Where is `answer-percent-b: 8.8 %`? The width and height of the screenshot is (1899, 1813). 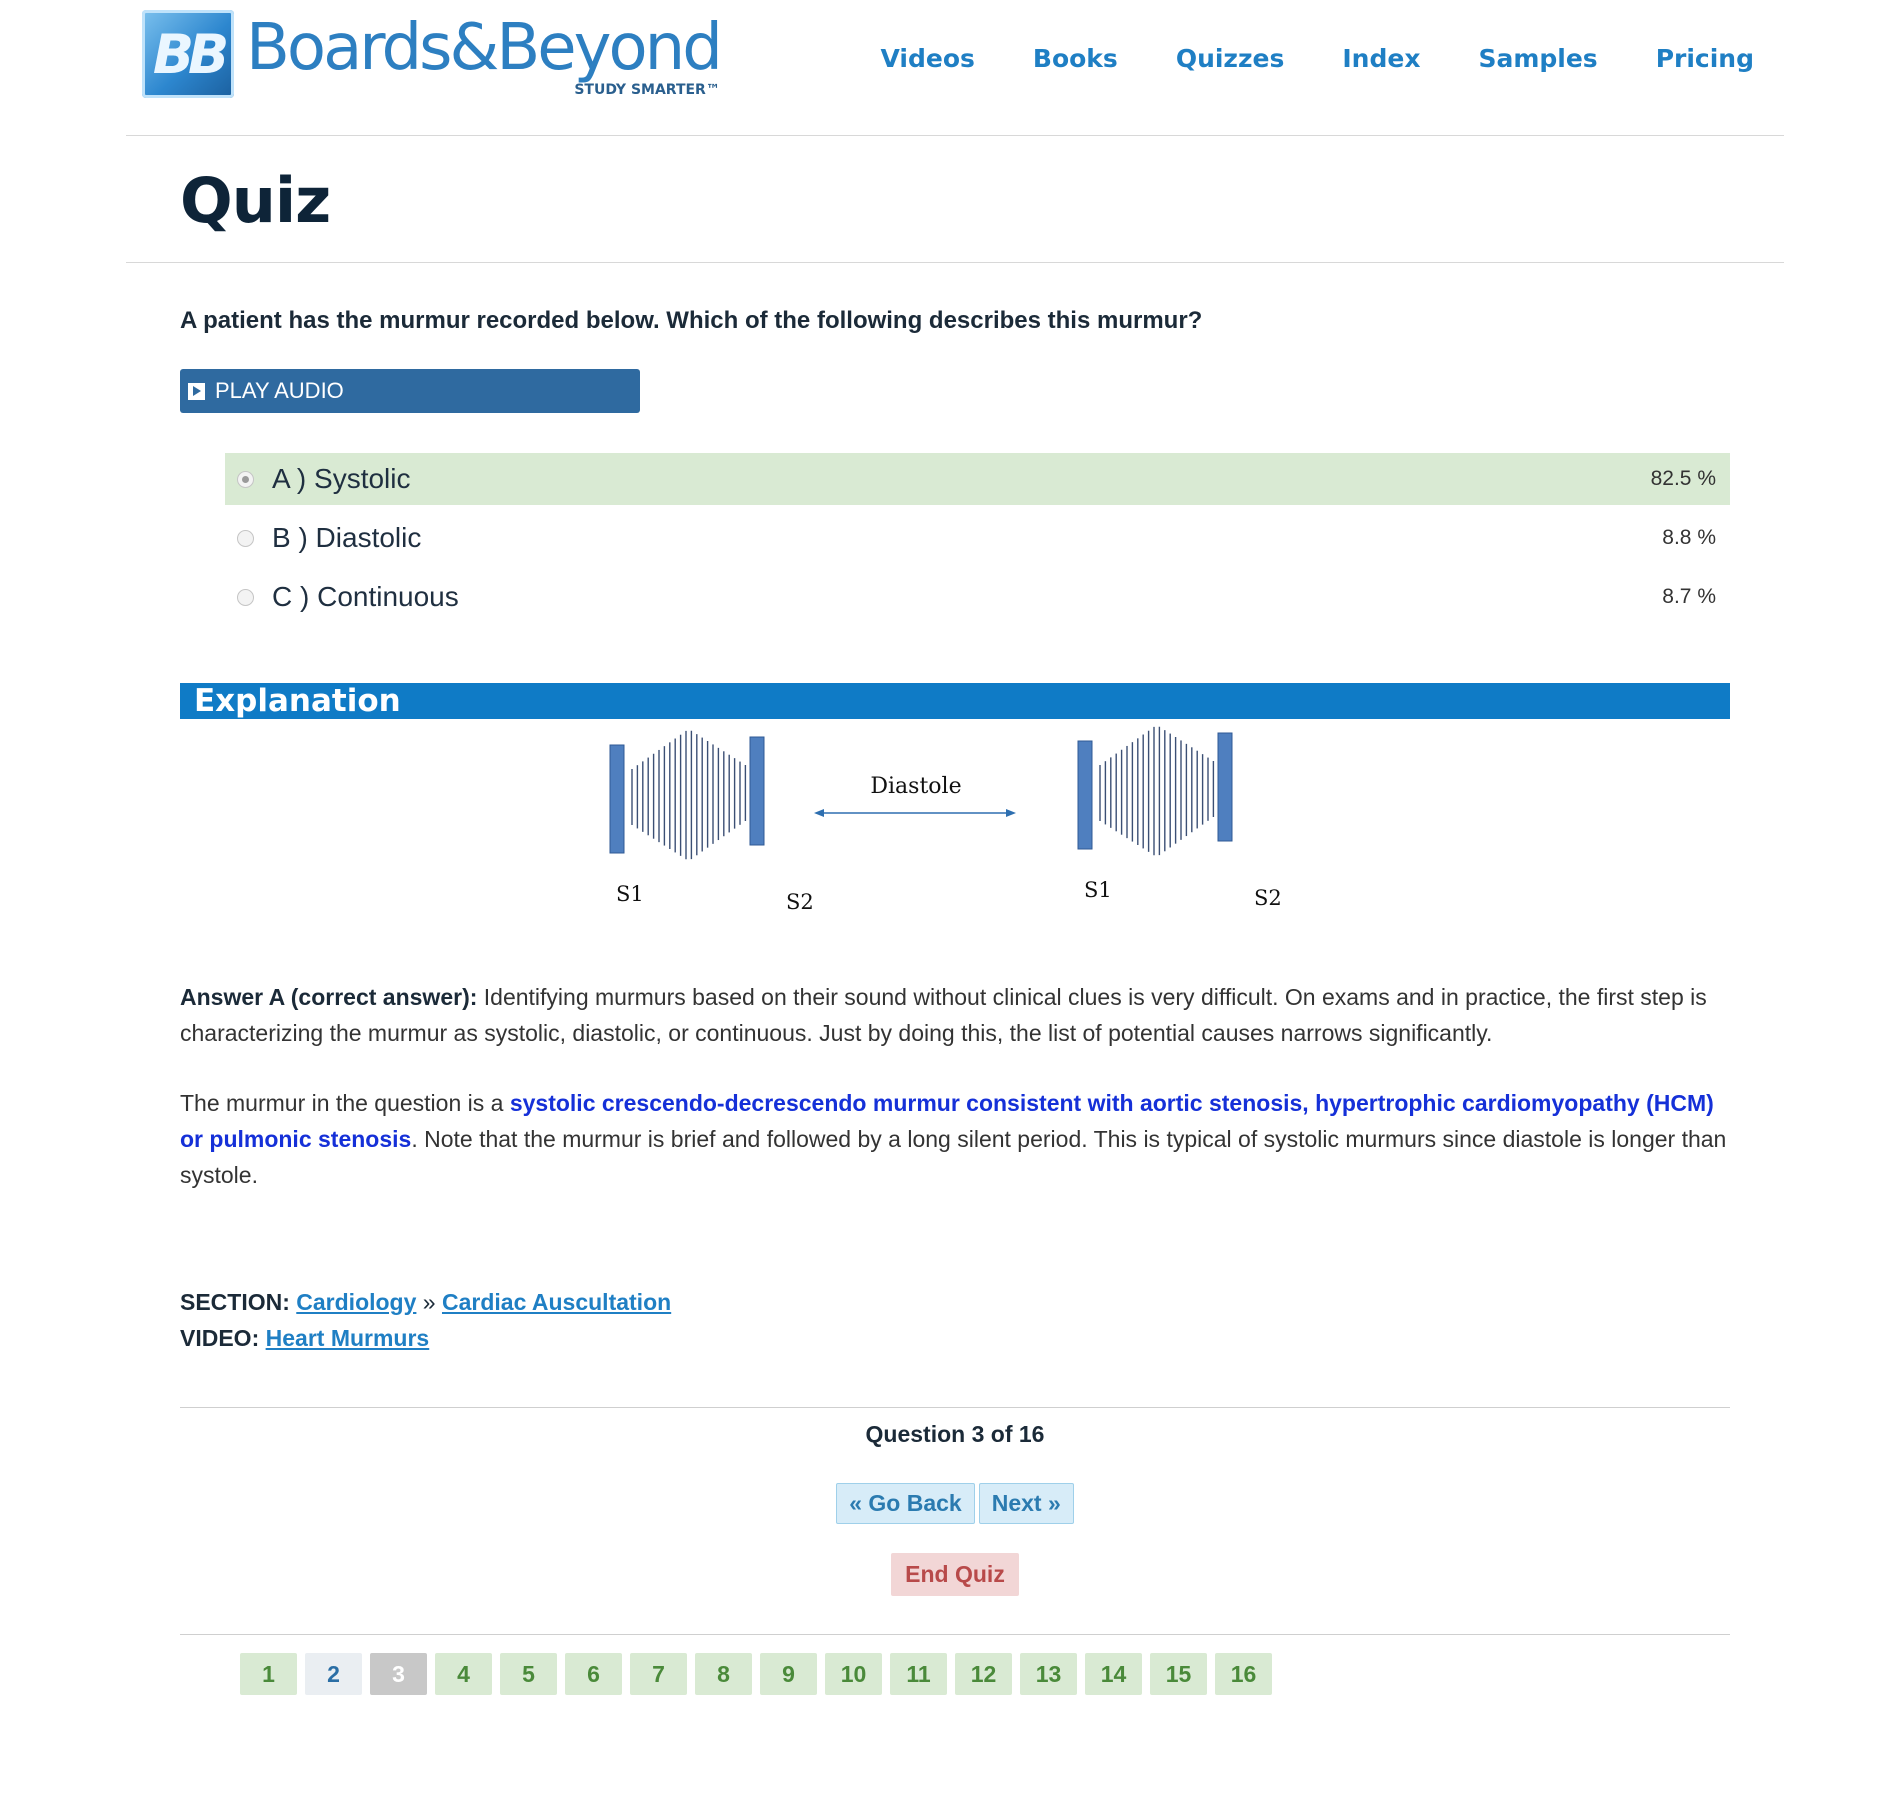
answer-percent-b: 8.8 % is located at coordinates (1689, 537).